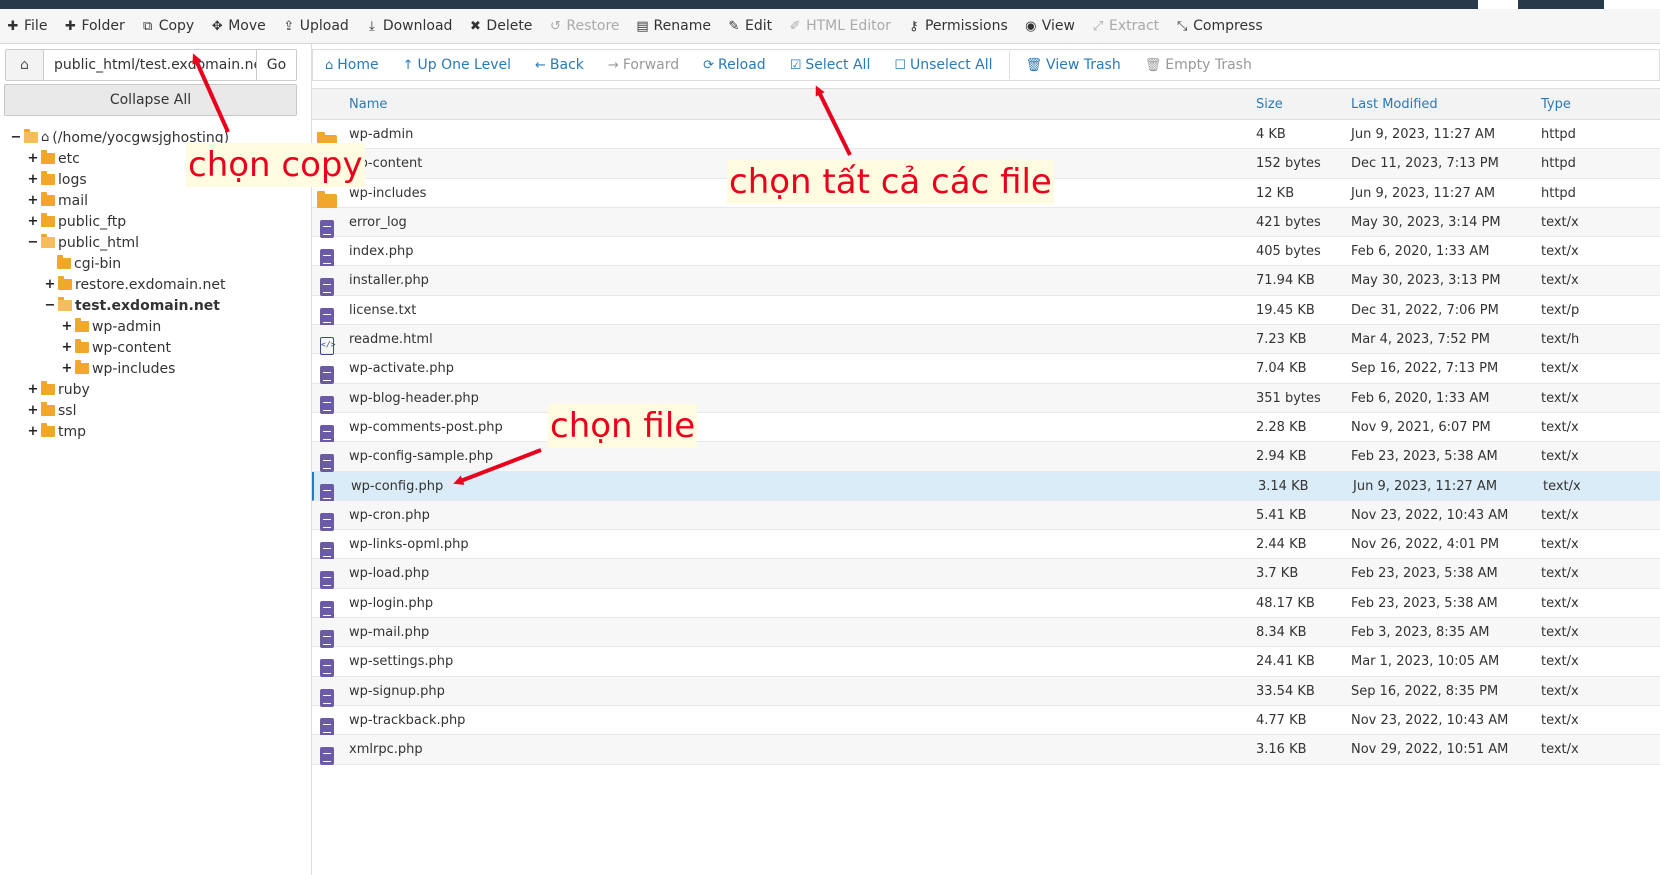 This screenshot has width=1660, height=875. What do you see at coordinates (584, 26) in the screenshot?
I see `restore-button: ↺ Restore` at bounding box center [584, 26].